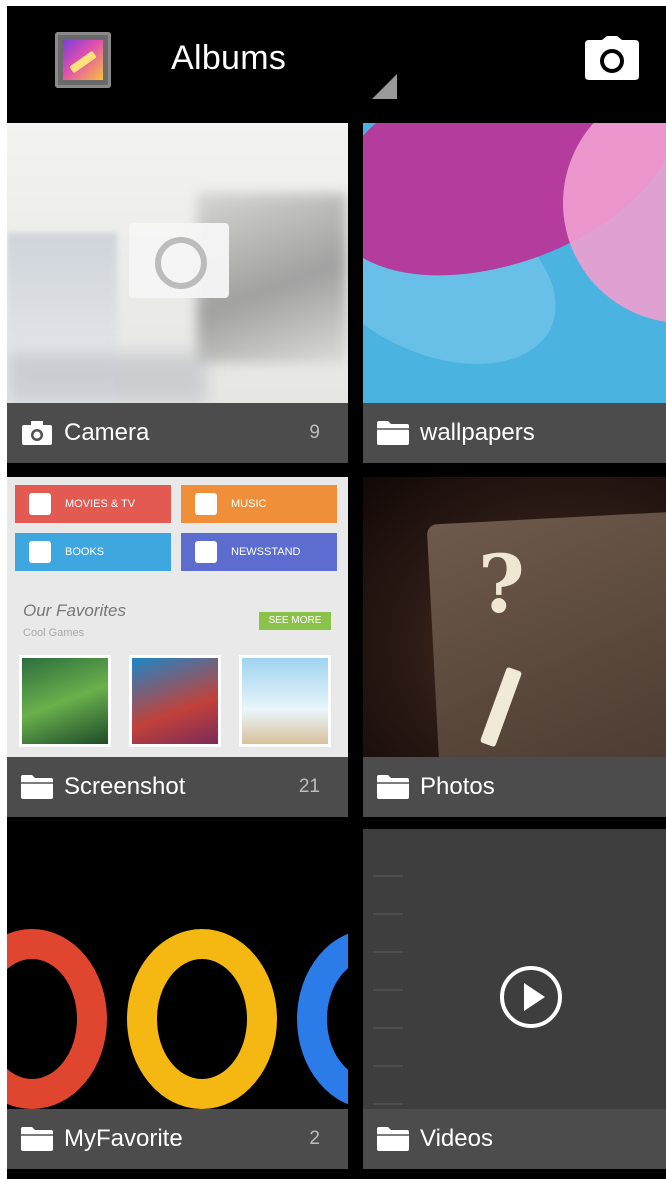 This screenshot has width=666, height=1179. I want to click on google-logo-o-yellow, so click(202, 1019).